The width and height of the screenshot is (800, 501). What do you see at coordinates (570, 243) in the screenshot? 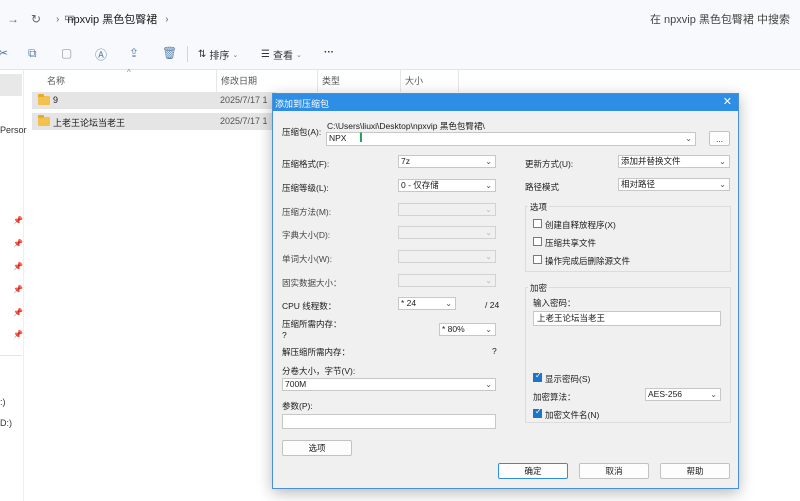
I see `compress-shared-label: 压缩共享文件` at bounding box center [570, 243].